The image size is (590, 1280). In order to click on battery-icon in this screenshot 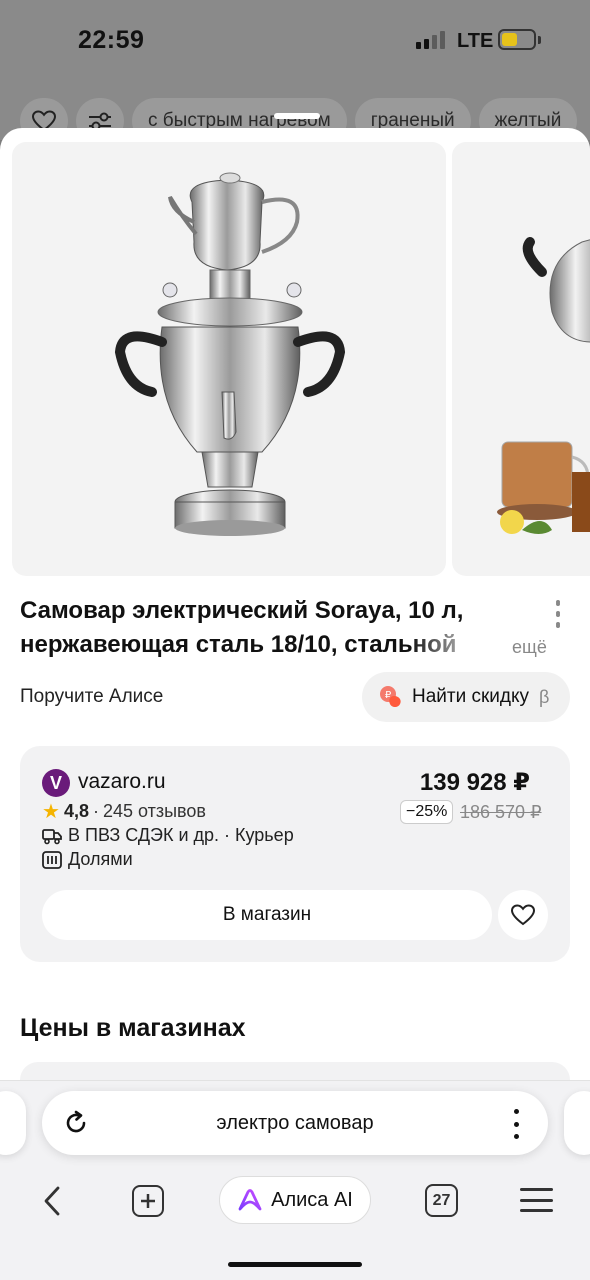, I will do `click(517, 39)`.